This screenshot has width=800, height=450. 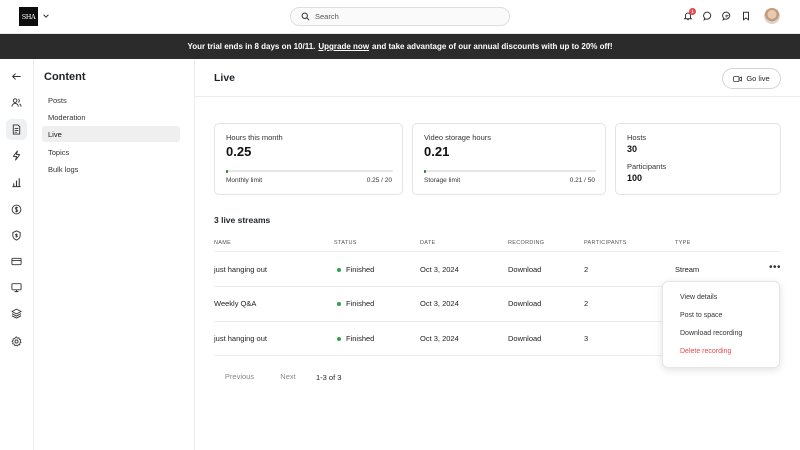 I want to click on chevron-down-icon, so click(x=46, y=16).